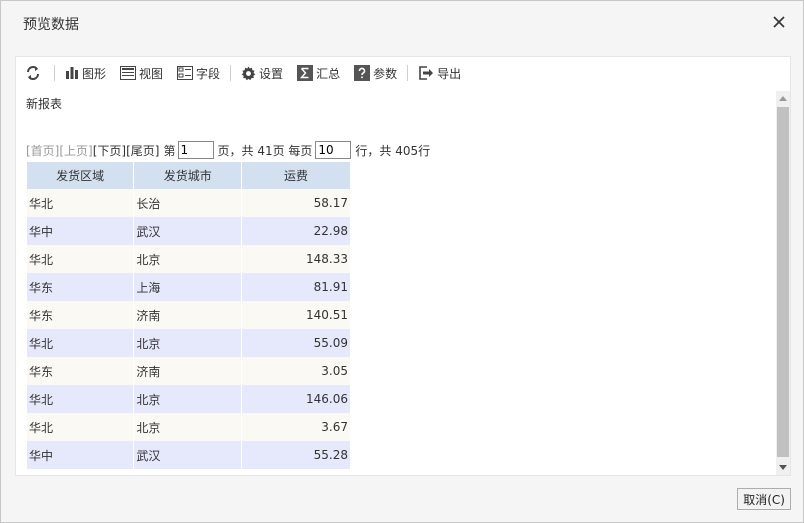 This screenshot has height=523, width=804. I want to click on cell-freight: 58.17, so click(296, 203).